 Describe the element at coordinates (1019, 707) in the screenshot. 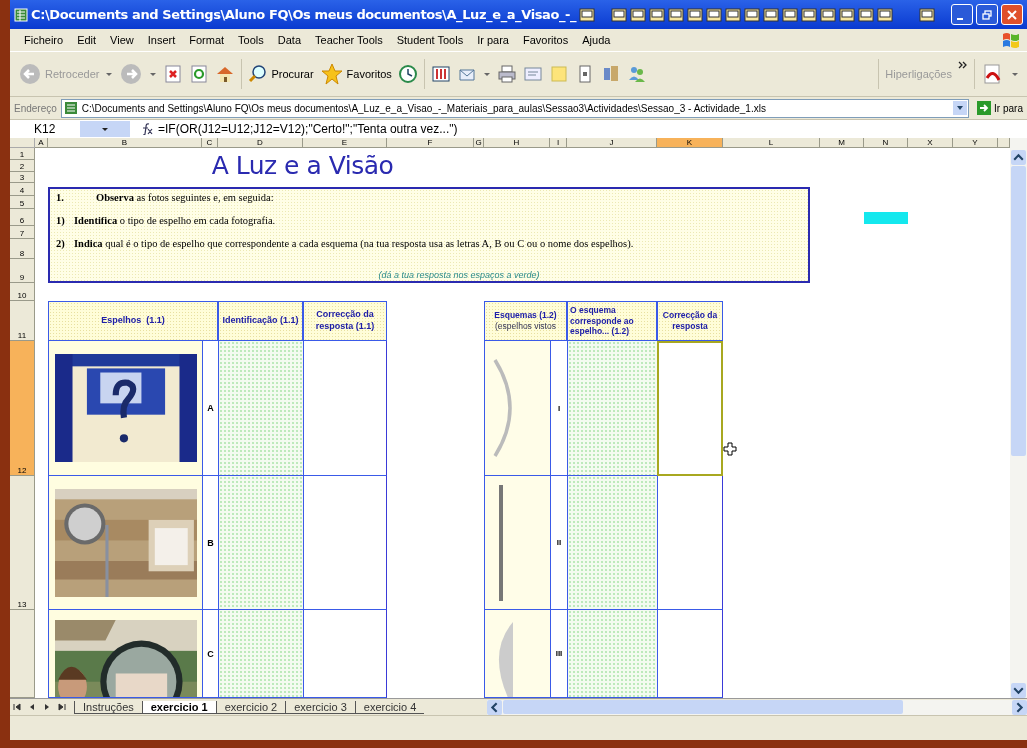

I see `scroll-right-icon` at that location.